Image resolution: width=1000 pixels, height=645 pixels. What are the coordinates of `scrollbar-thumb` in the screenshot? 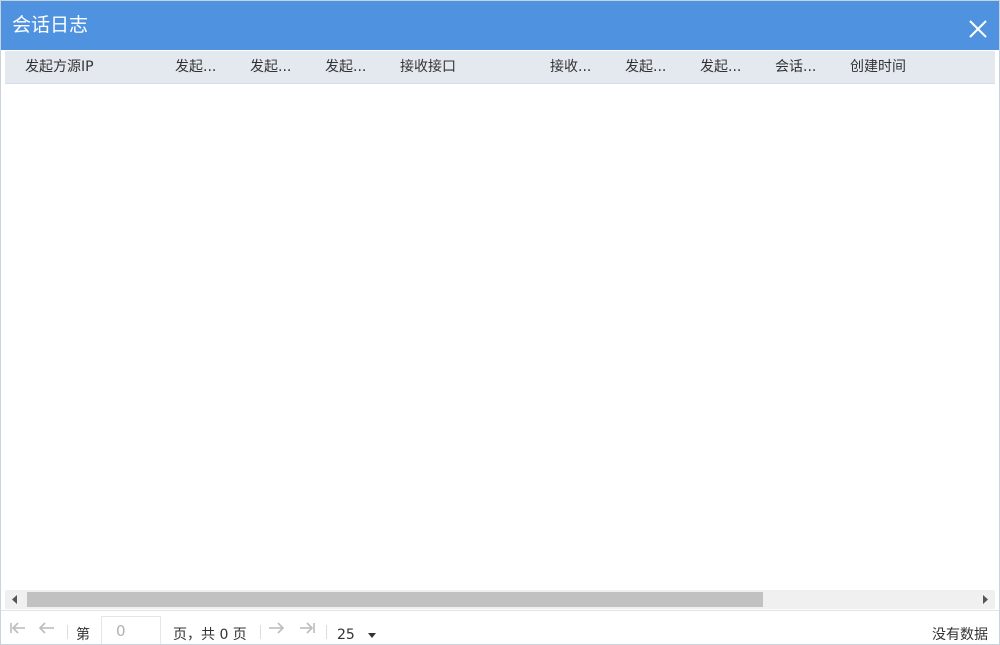 It's located at (395, 599).